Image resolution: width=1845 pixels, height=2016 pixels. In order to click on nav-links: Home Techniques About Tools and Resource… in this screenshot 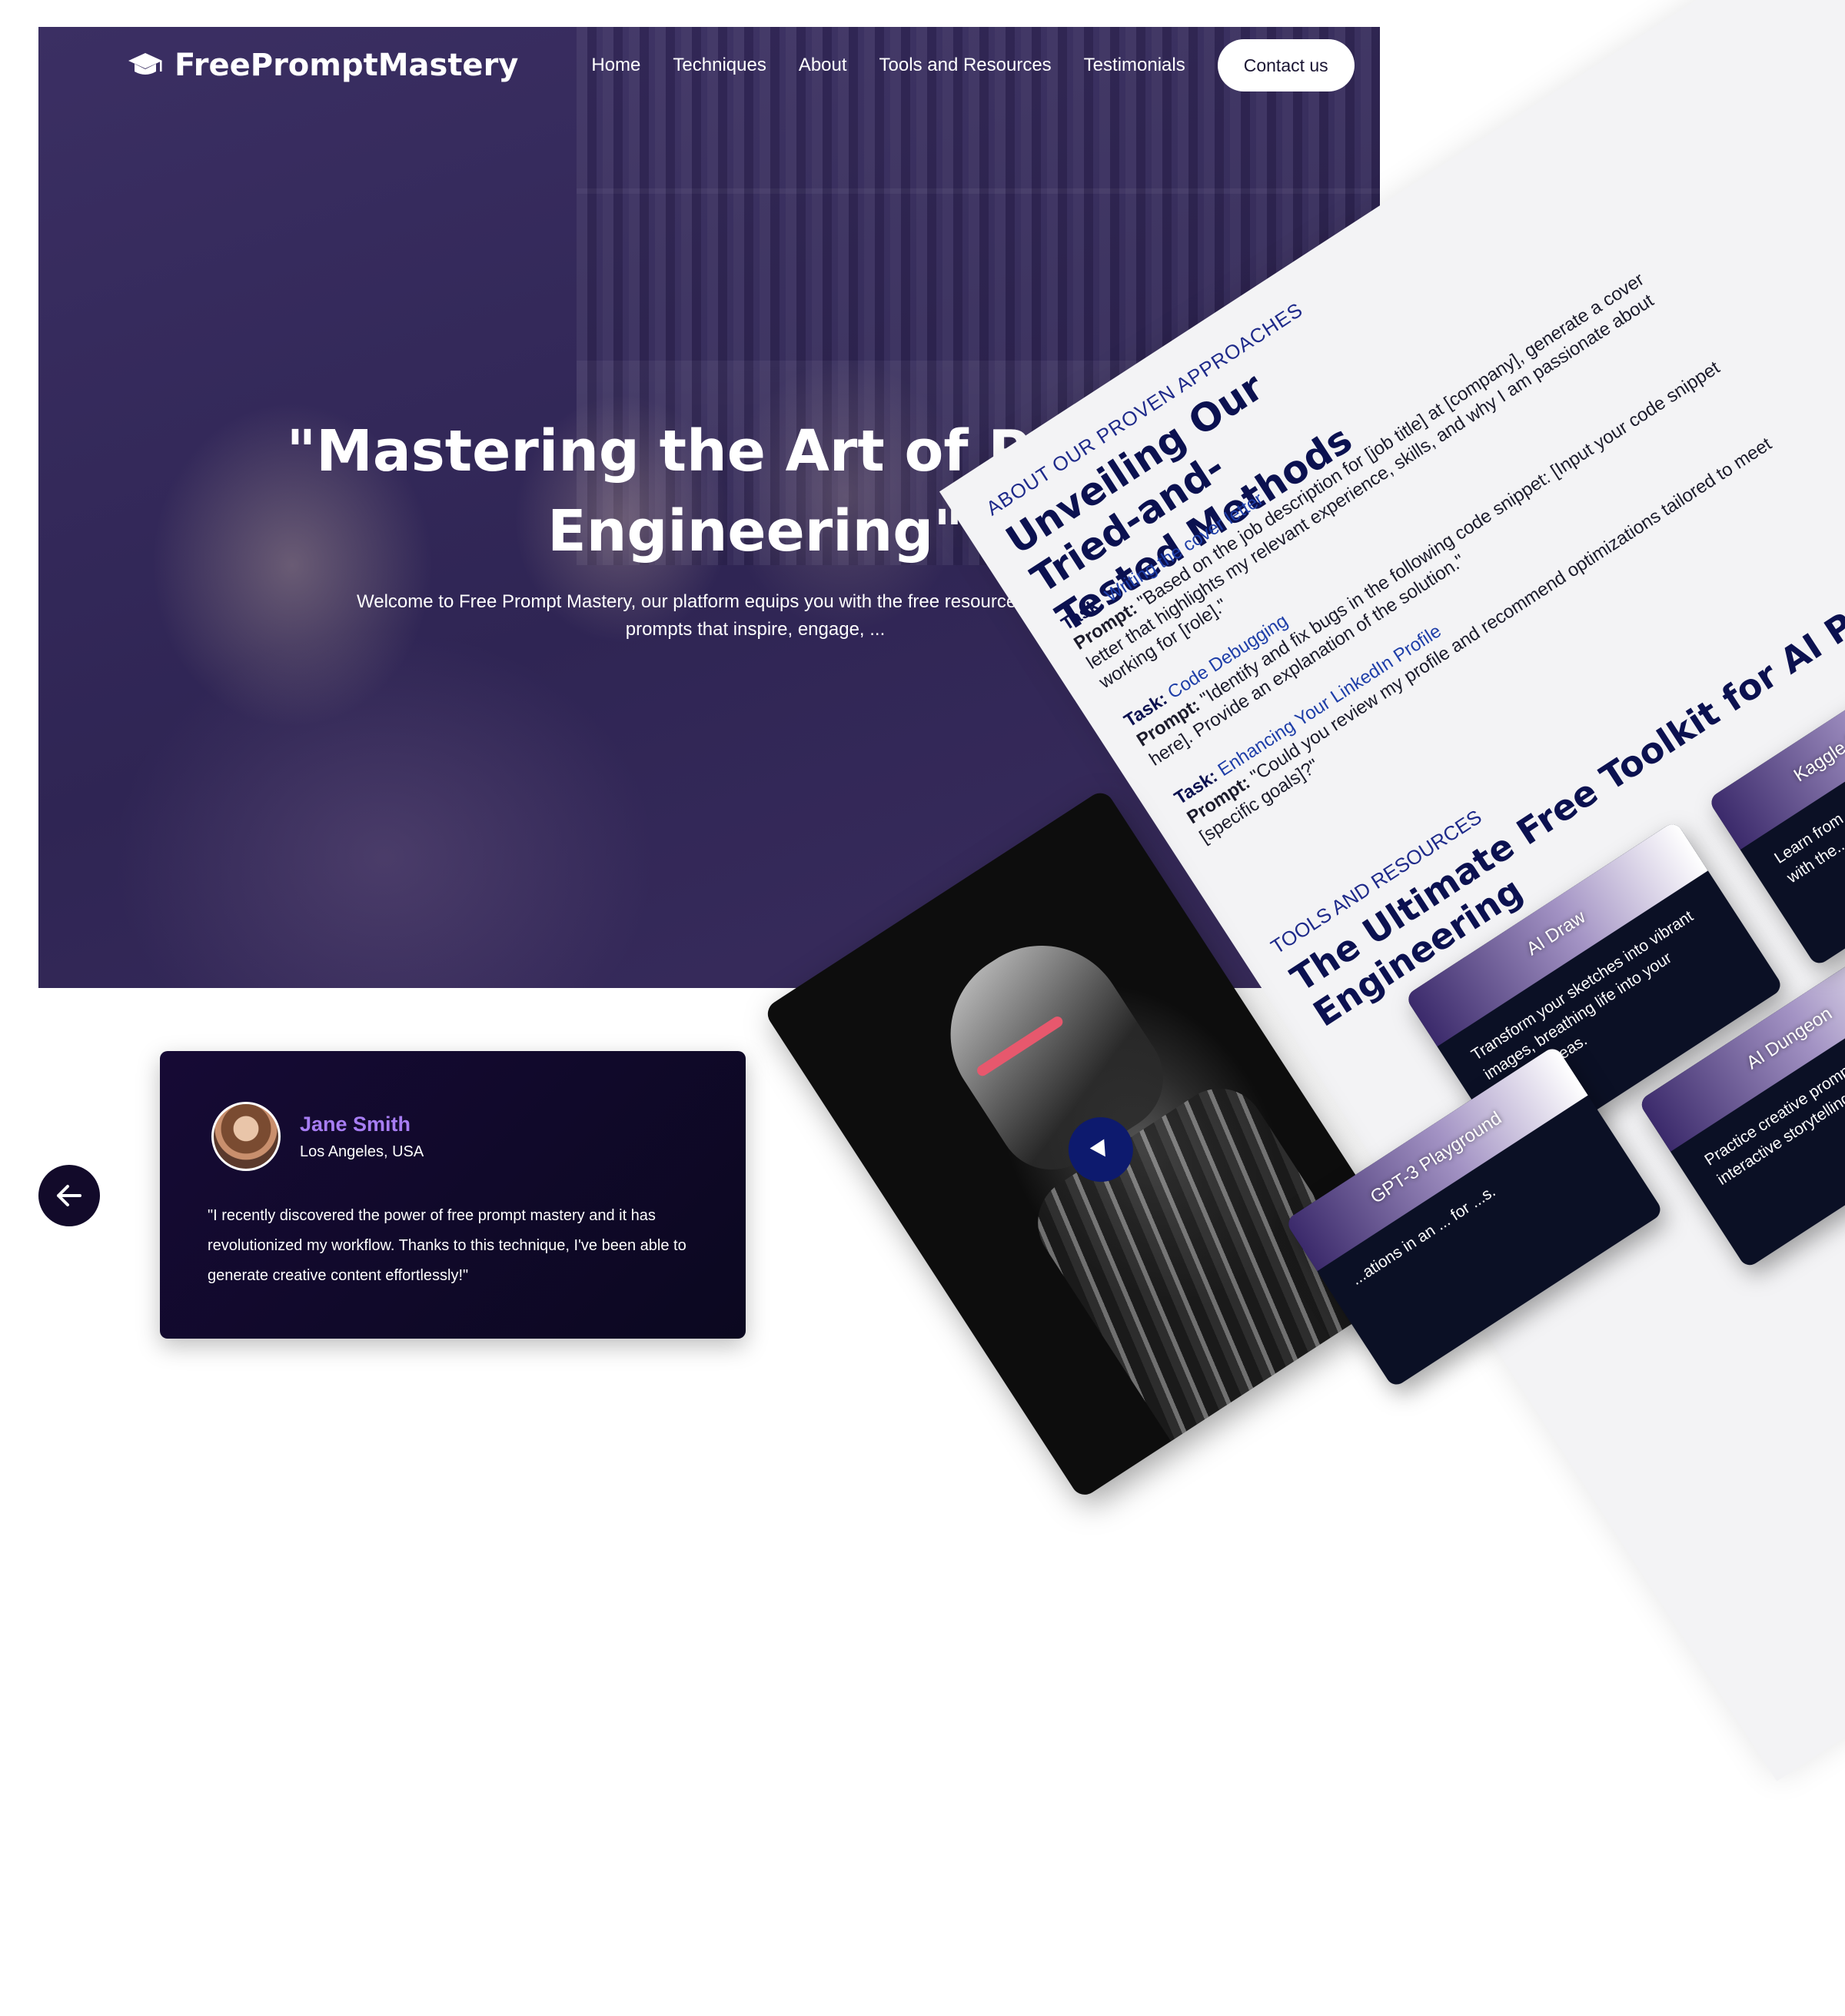, I will do `click(888, 65)`.